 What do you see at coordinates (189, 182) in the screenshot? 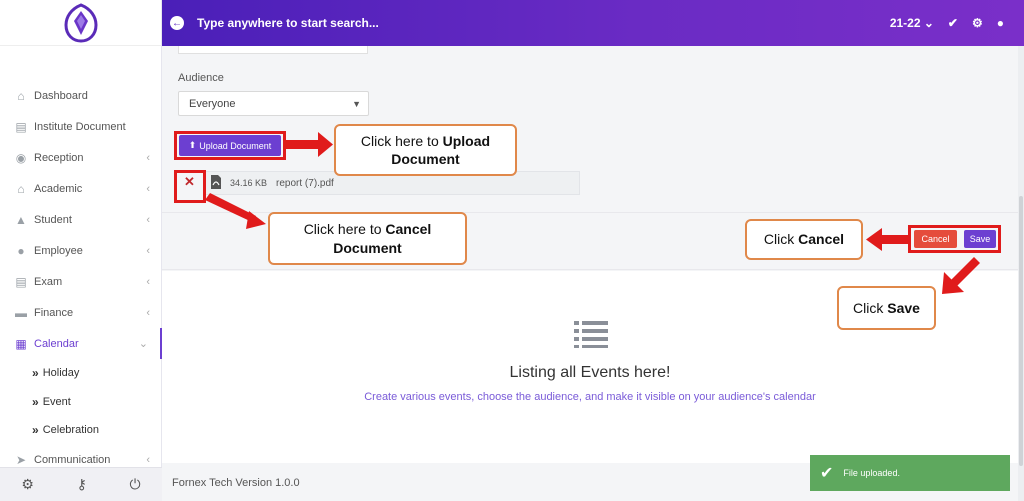
I see `remove-file-icon: ✕` at bounding box center [189, 182].